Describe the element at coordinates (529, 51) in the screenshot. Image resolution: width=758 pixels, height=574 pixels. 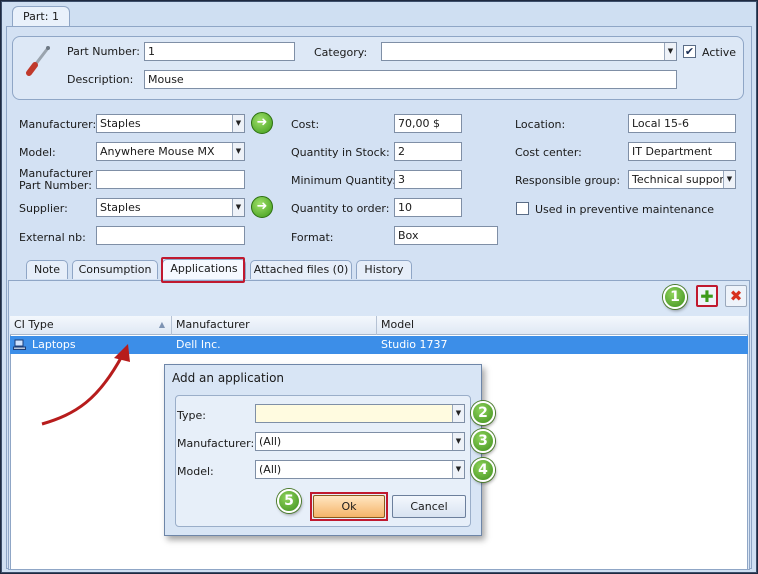
I see `category-select: ▼` at that location.